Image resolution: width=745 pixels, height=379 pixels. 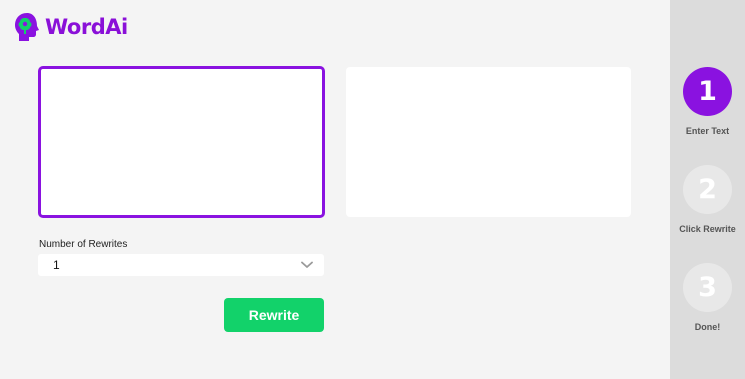 What do you see at coordinates (707, 131) in the screenshot?
I see `step-1-label: Enter Text` at bounding box center [707, 131].